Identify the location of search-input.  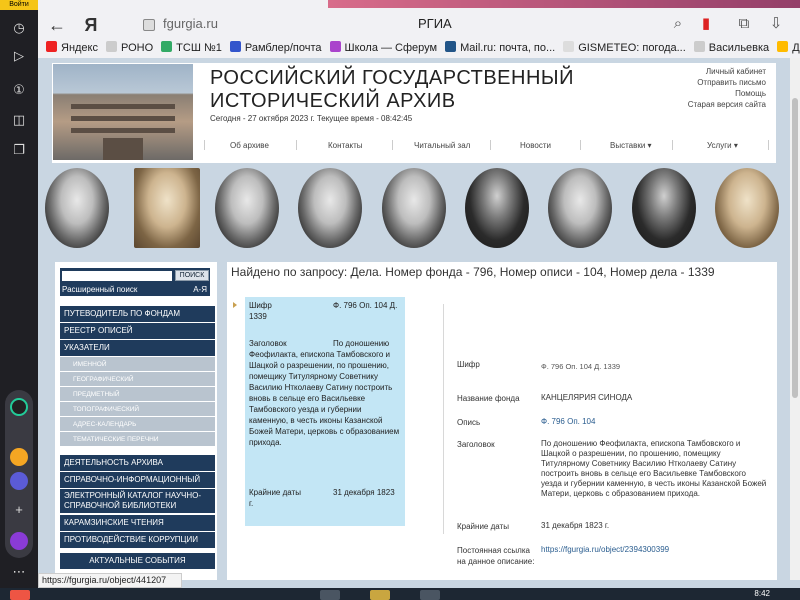
(117, 276).